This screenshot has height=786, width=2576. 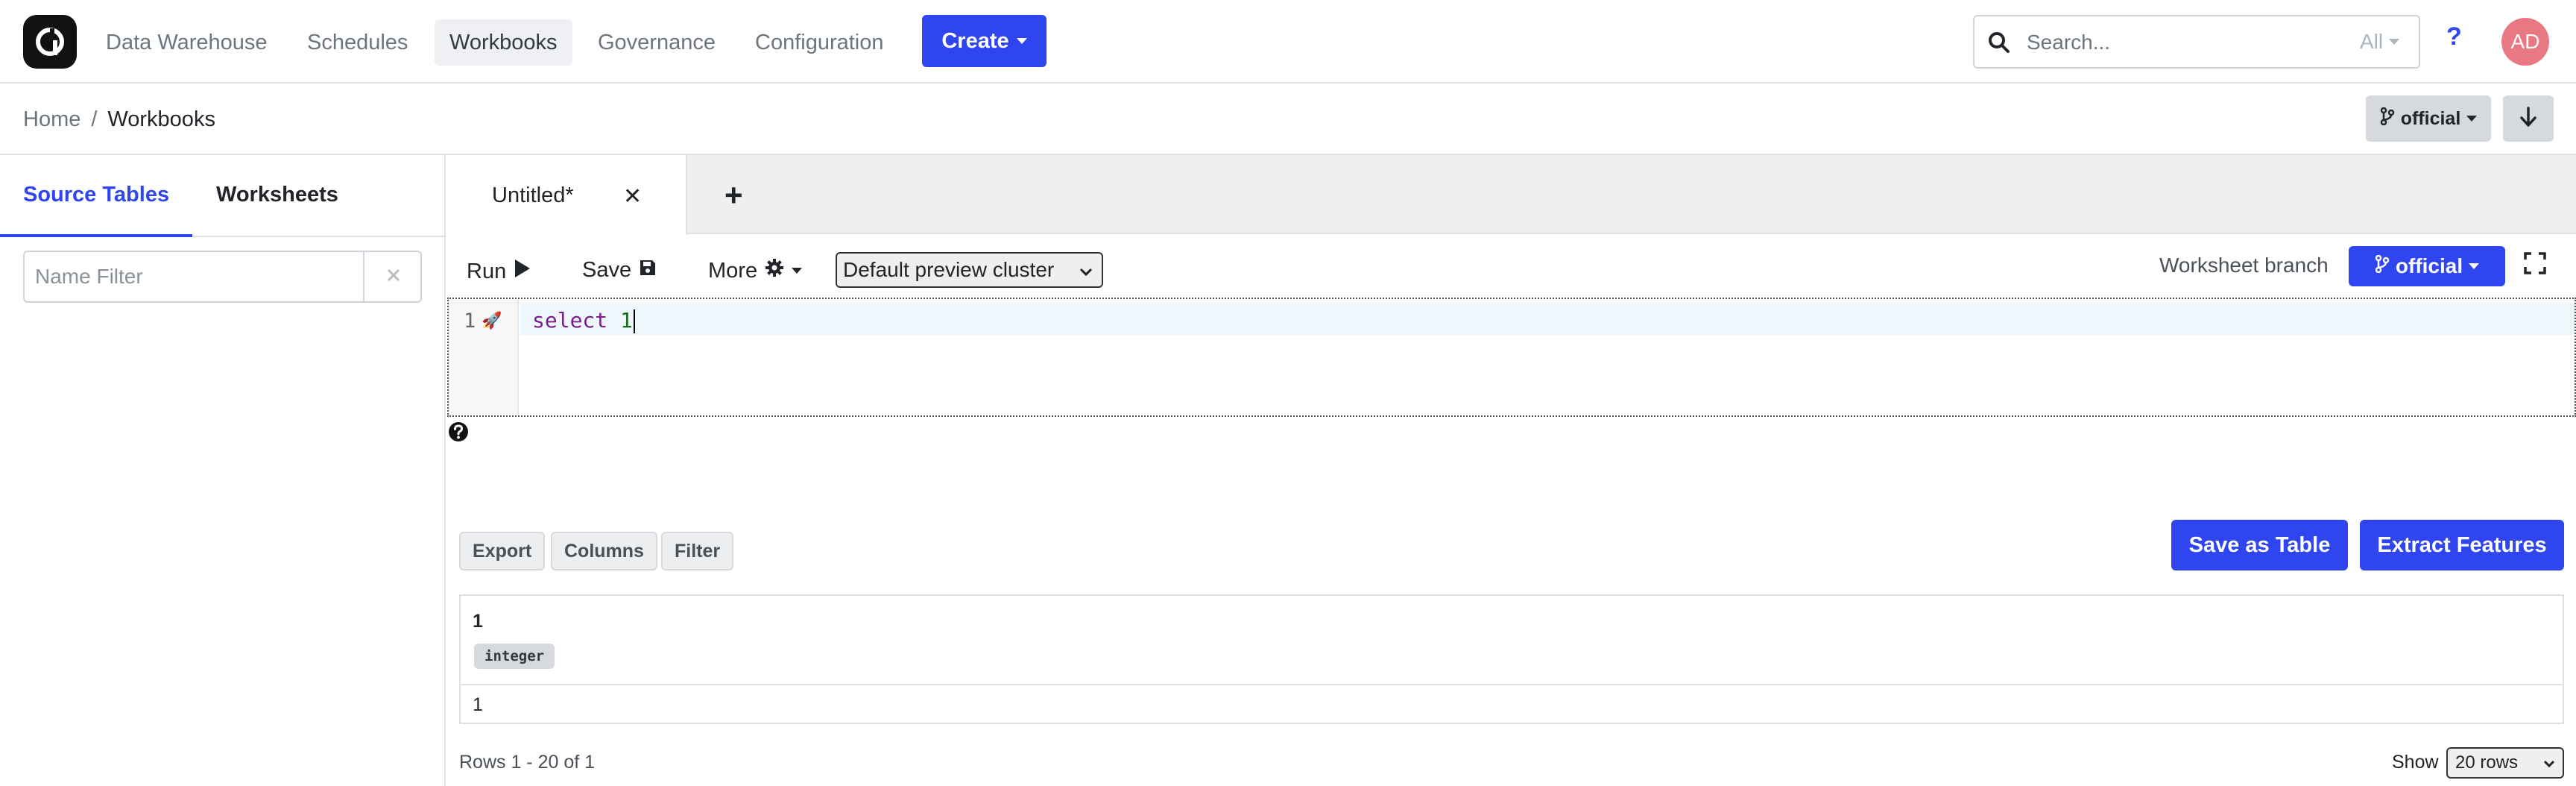 I want to click on rows-per-page-value: 20 rows, so click(x=2487, y=762).